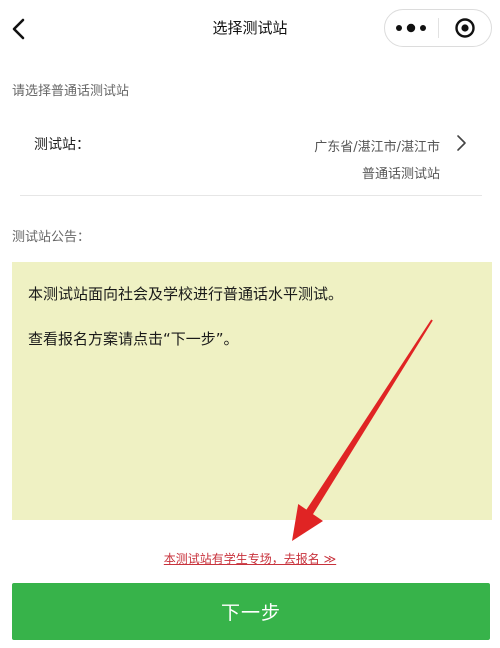  What do you see at coordinates (250, 154) in the screenshot?
I see `station-select-row: 测试站： 广东省/湛江市/湛江市 普通话测试站` at bounding box center [250, 154].